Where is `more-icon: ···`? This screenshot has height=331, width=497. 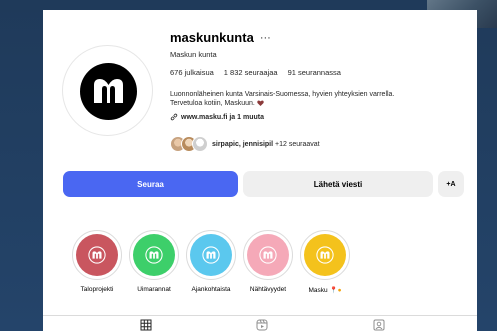 more-icon: ··· is located at coordinates (265, 37).